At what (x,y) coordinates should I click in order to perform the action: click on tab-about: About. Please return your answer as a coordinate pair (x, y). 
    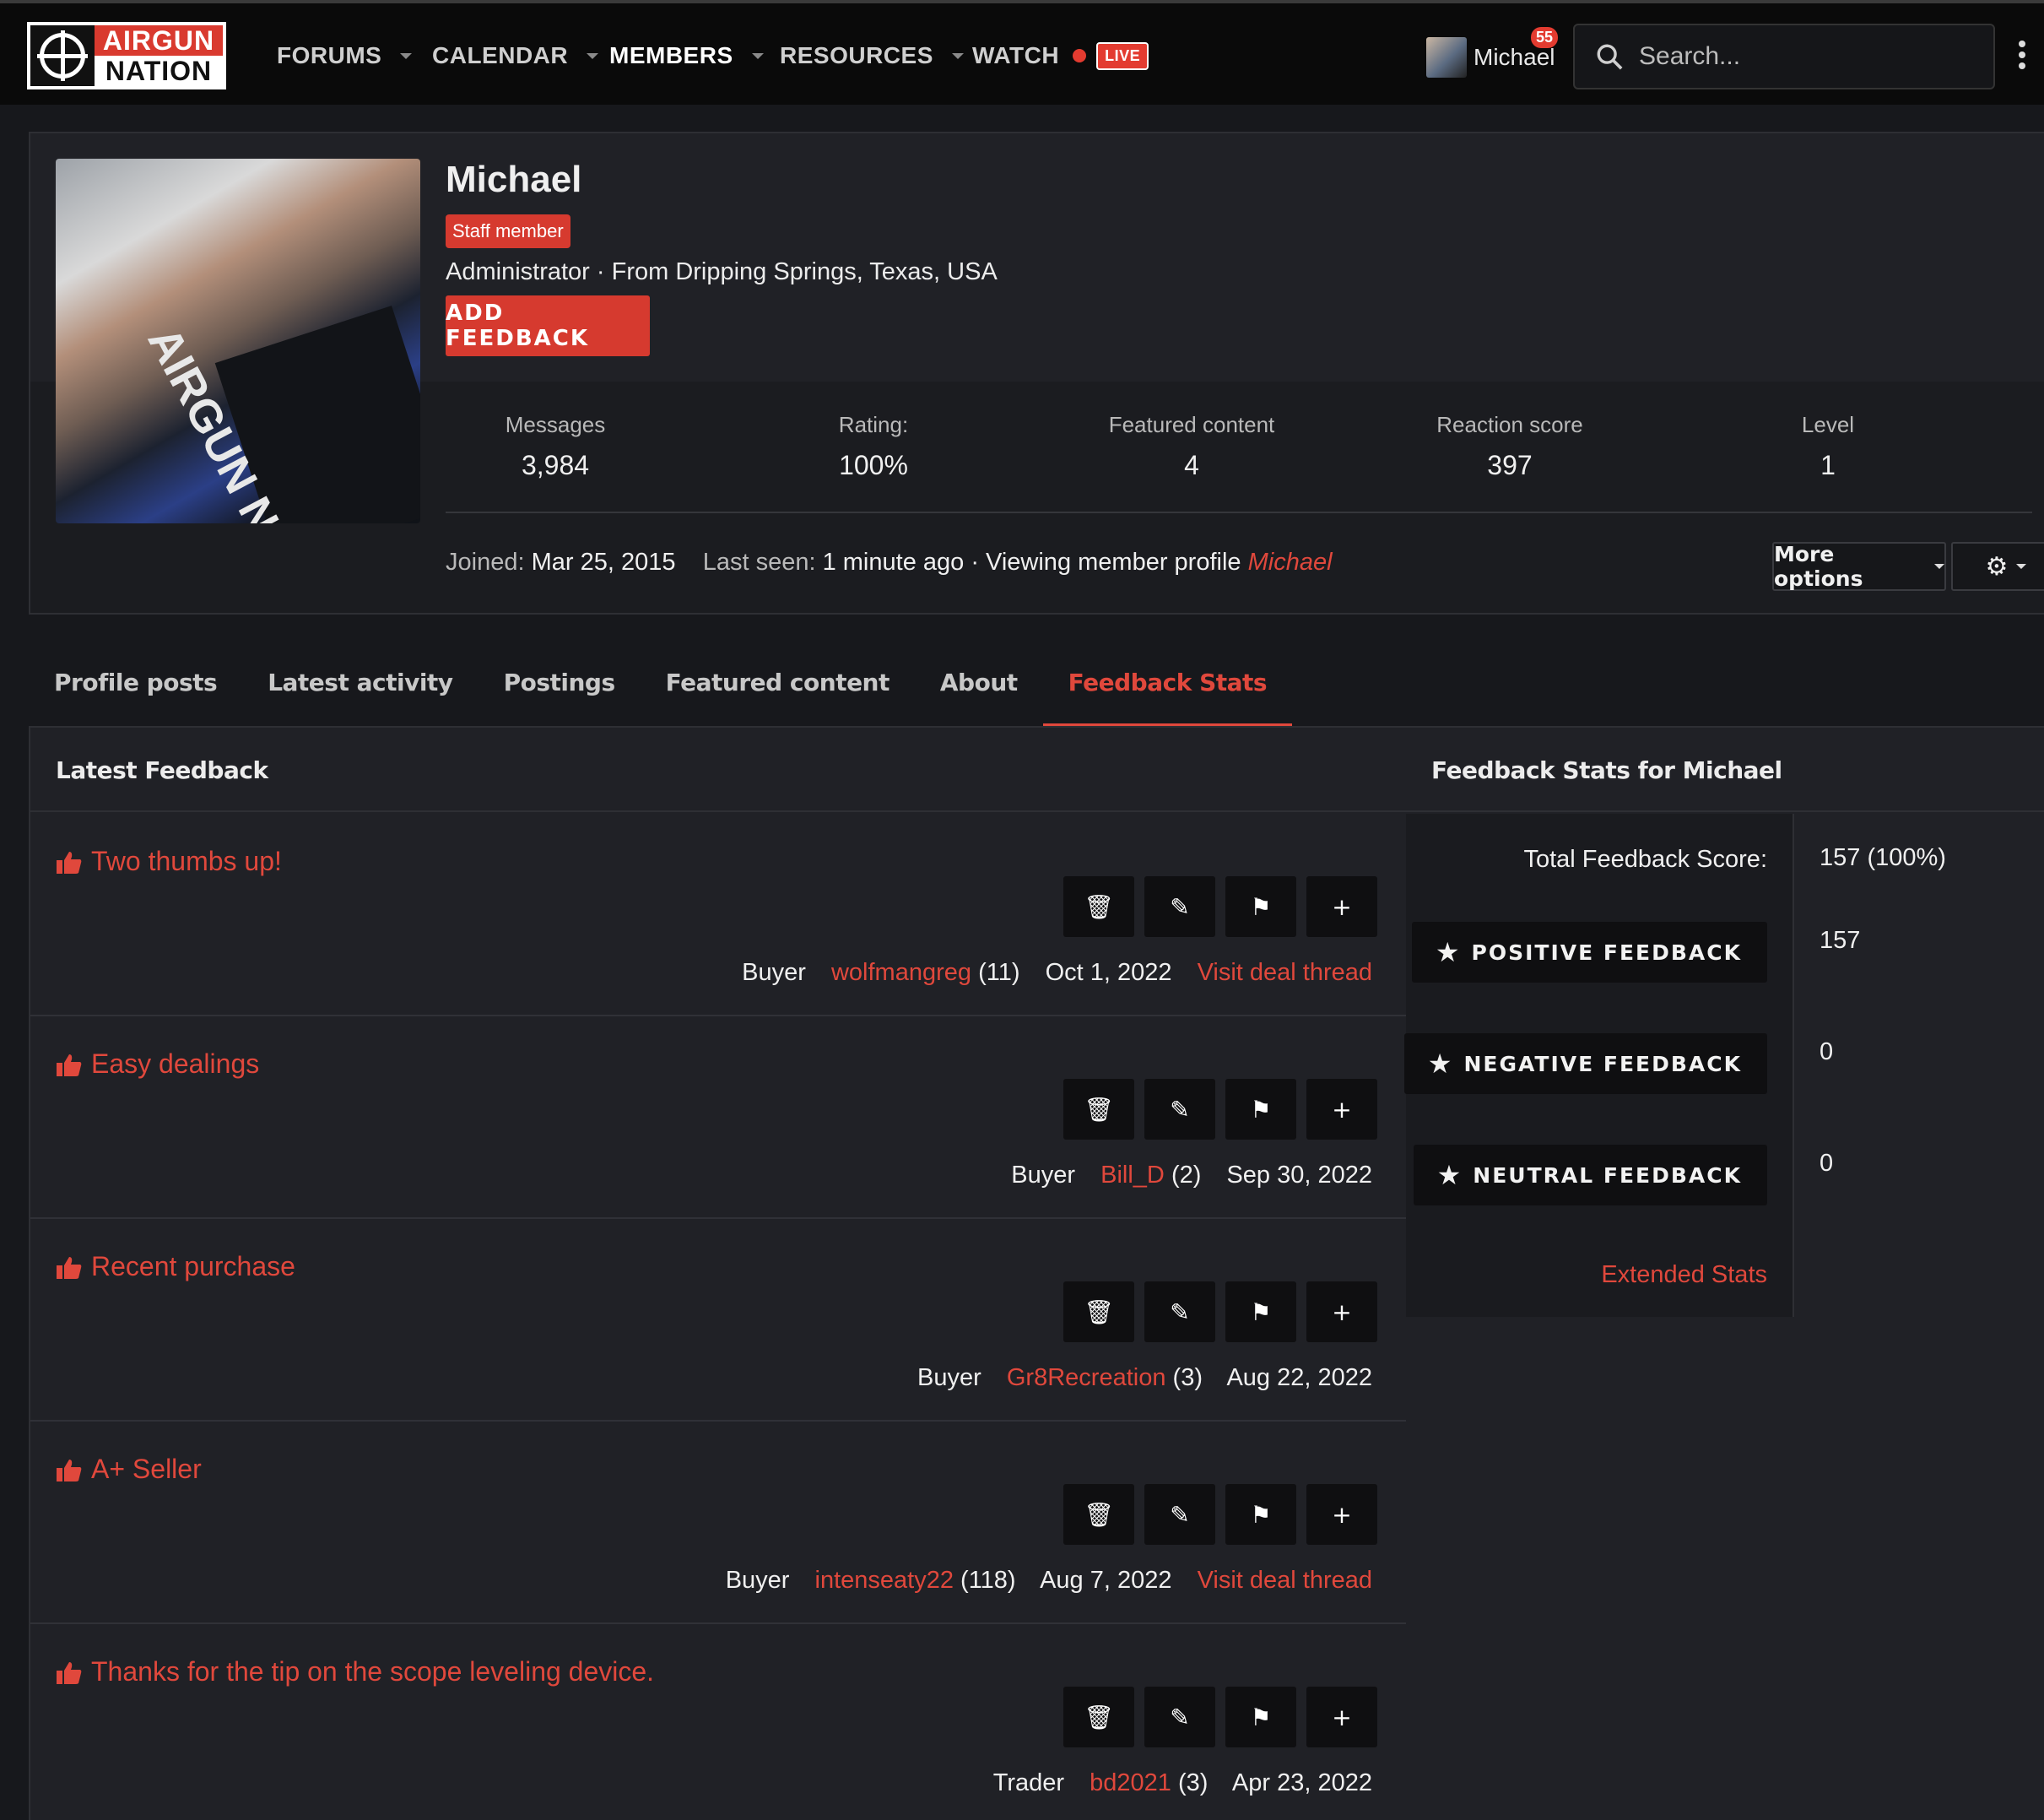
    Looking at the image, I should click on (979, 689).